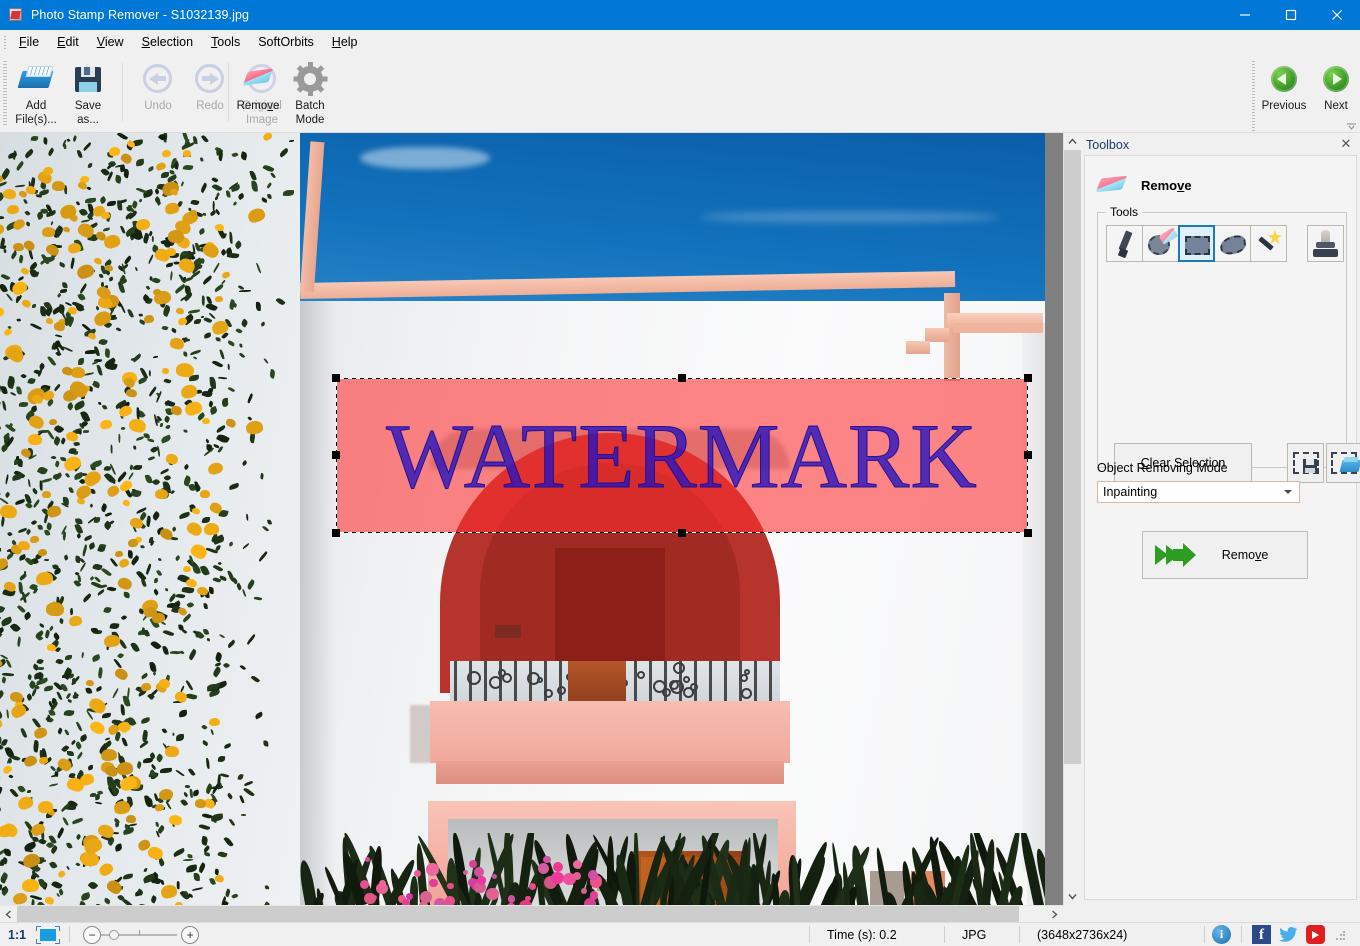 This screenshot has width=1360, height=946. What do you see at coordinates (258, 106) in the screenshot?
I see `remove-toolbar-label: Remove` at bounding box center [258, 106].